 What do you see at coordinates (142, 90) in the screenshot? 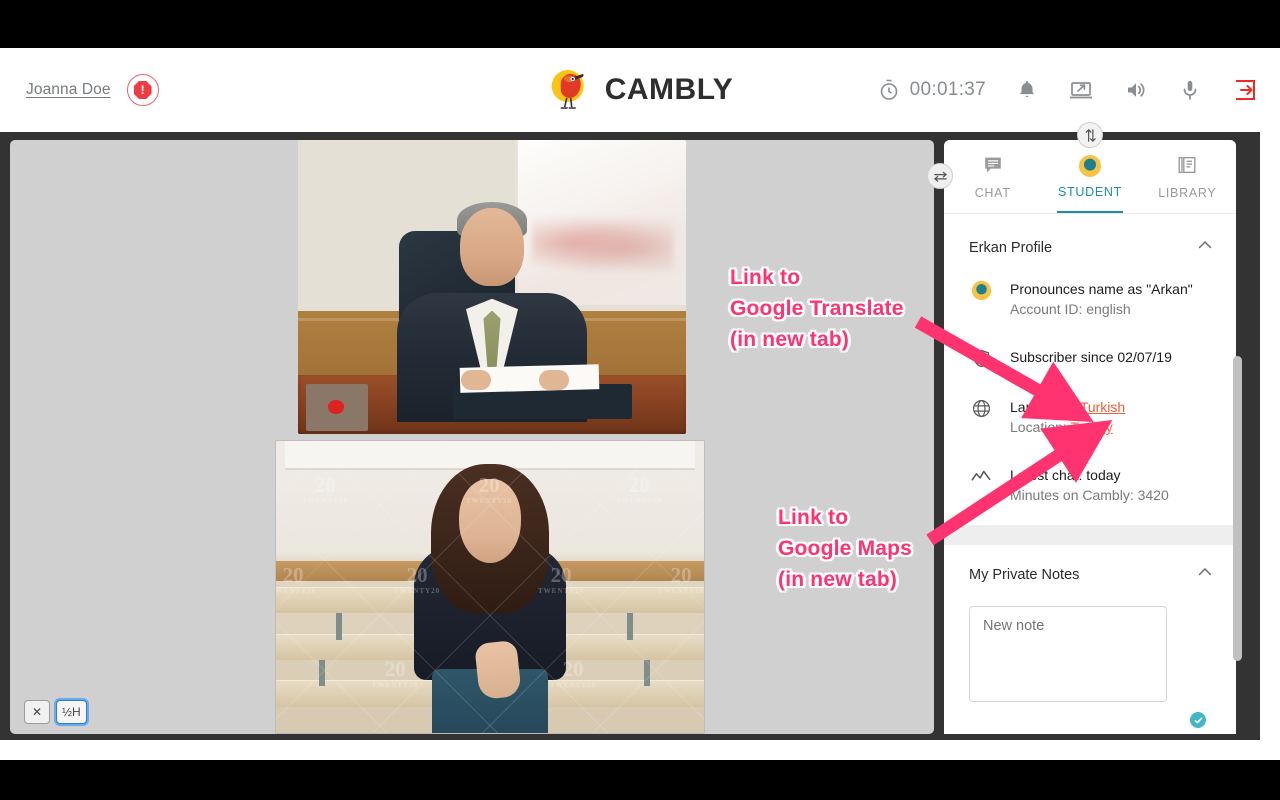
I see `alert-octagon-icon: !` at bounding box center [142, 90].